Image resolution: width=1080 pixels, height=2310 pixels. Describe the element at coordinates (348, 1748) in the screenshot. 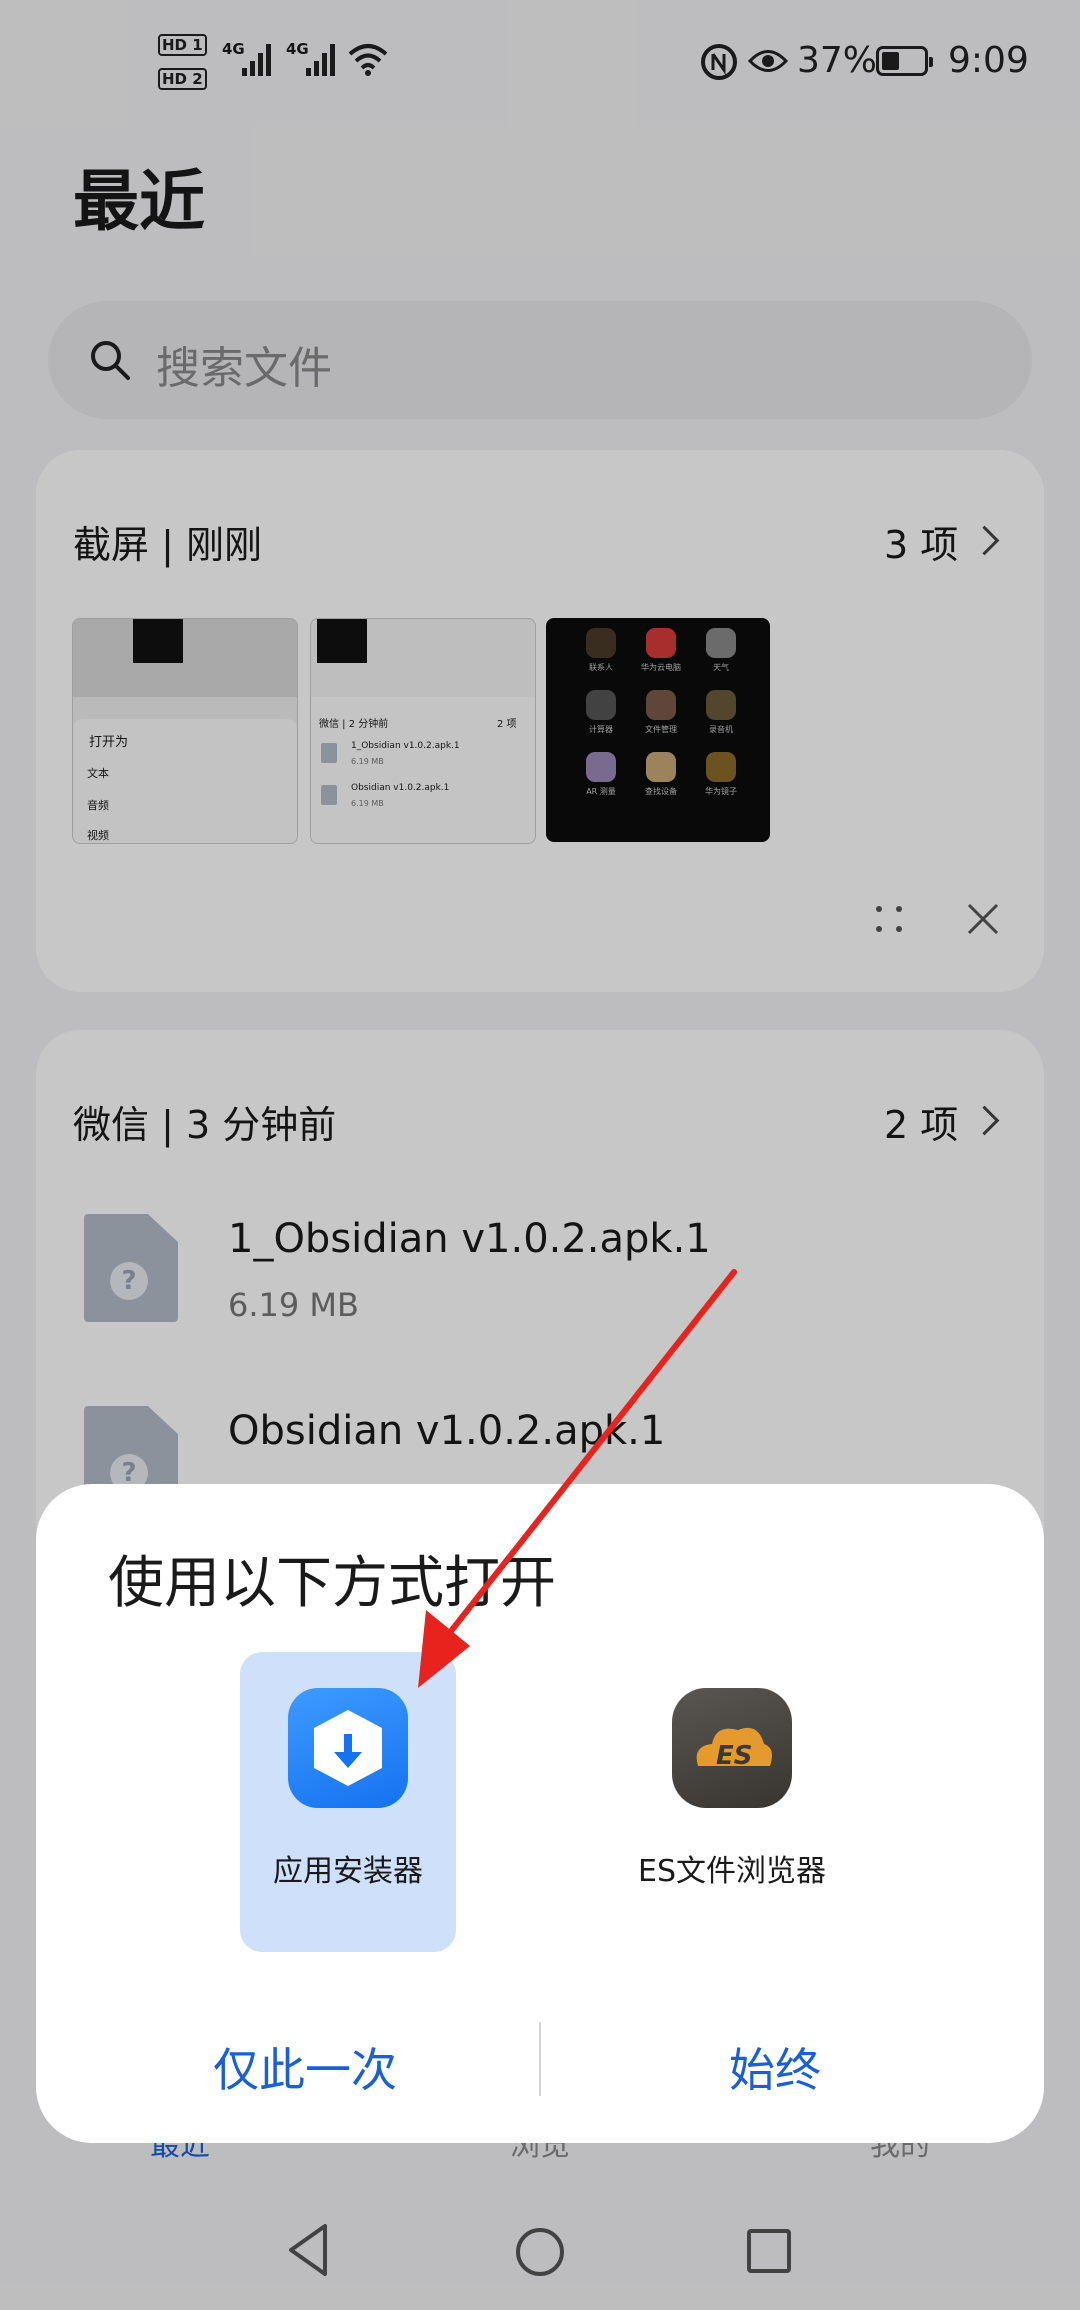

I see `app-installer-icon` at that location.